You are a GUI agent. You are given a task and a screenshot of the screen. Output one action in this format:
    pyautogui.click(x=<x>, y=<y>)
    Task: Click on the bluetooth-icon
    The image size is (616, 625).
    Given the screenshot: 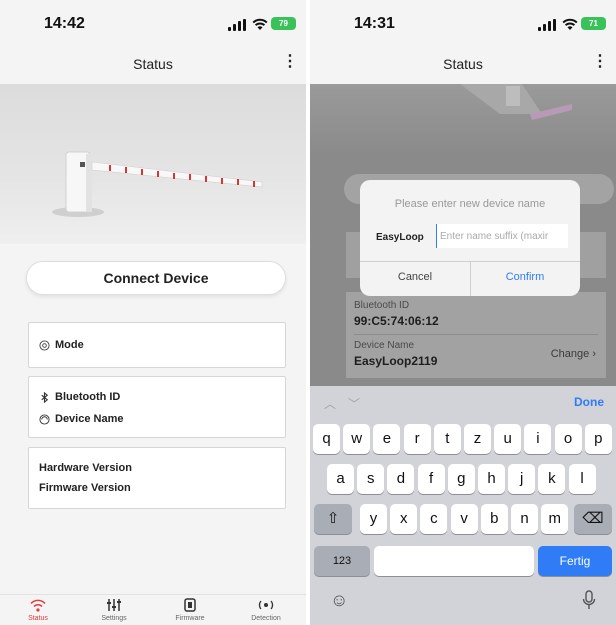 What is the action you would take?
    pyautogui.click(x=45, y=397)
    